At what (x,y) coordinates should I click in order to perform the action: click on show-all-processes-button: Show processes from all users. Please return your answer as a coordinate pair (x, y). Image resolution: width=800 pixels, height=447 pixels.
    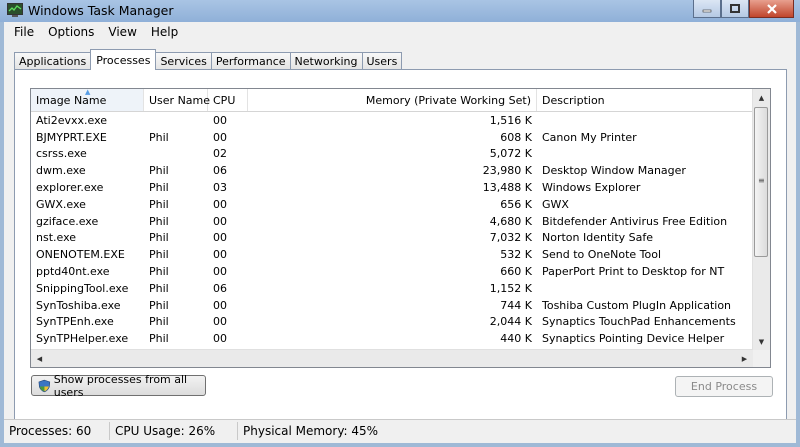
    Looking at the image, I should click on (118, 386).